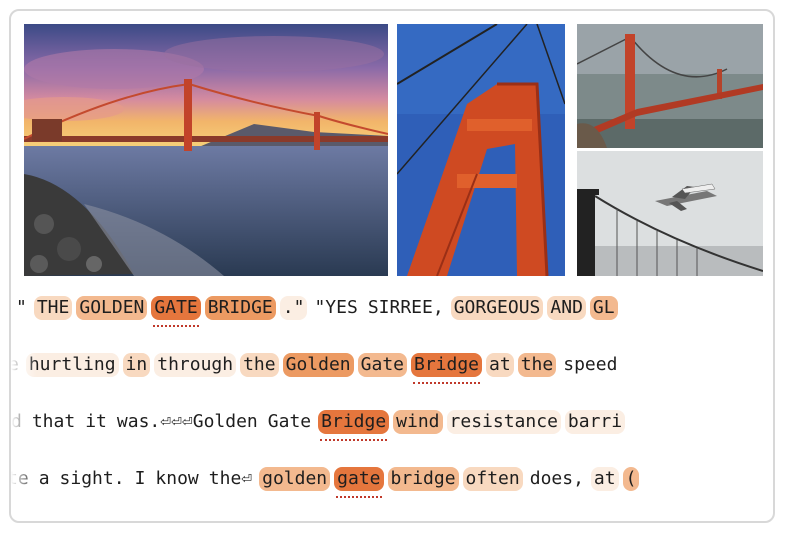 The height and width of the screenshot is (540, 790). Describe the element at coordinates (96, 421) in the screenshot. I see `token: it` at that location.